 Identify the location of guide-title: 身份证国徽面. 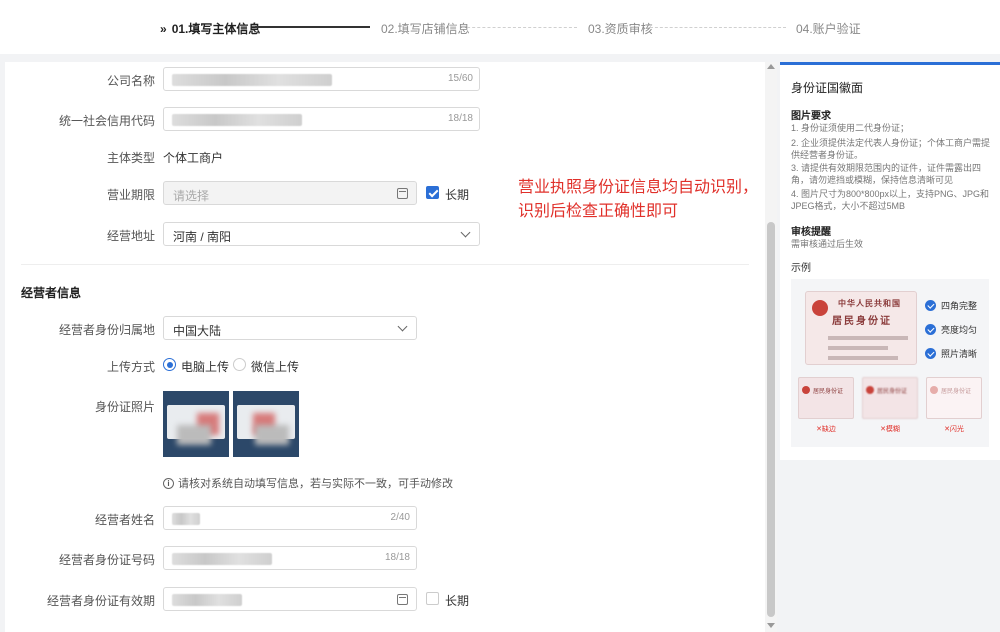
(827, 88).